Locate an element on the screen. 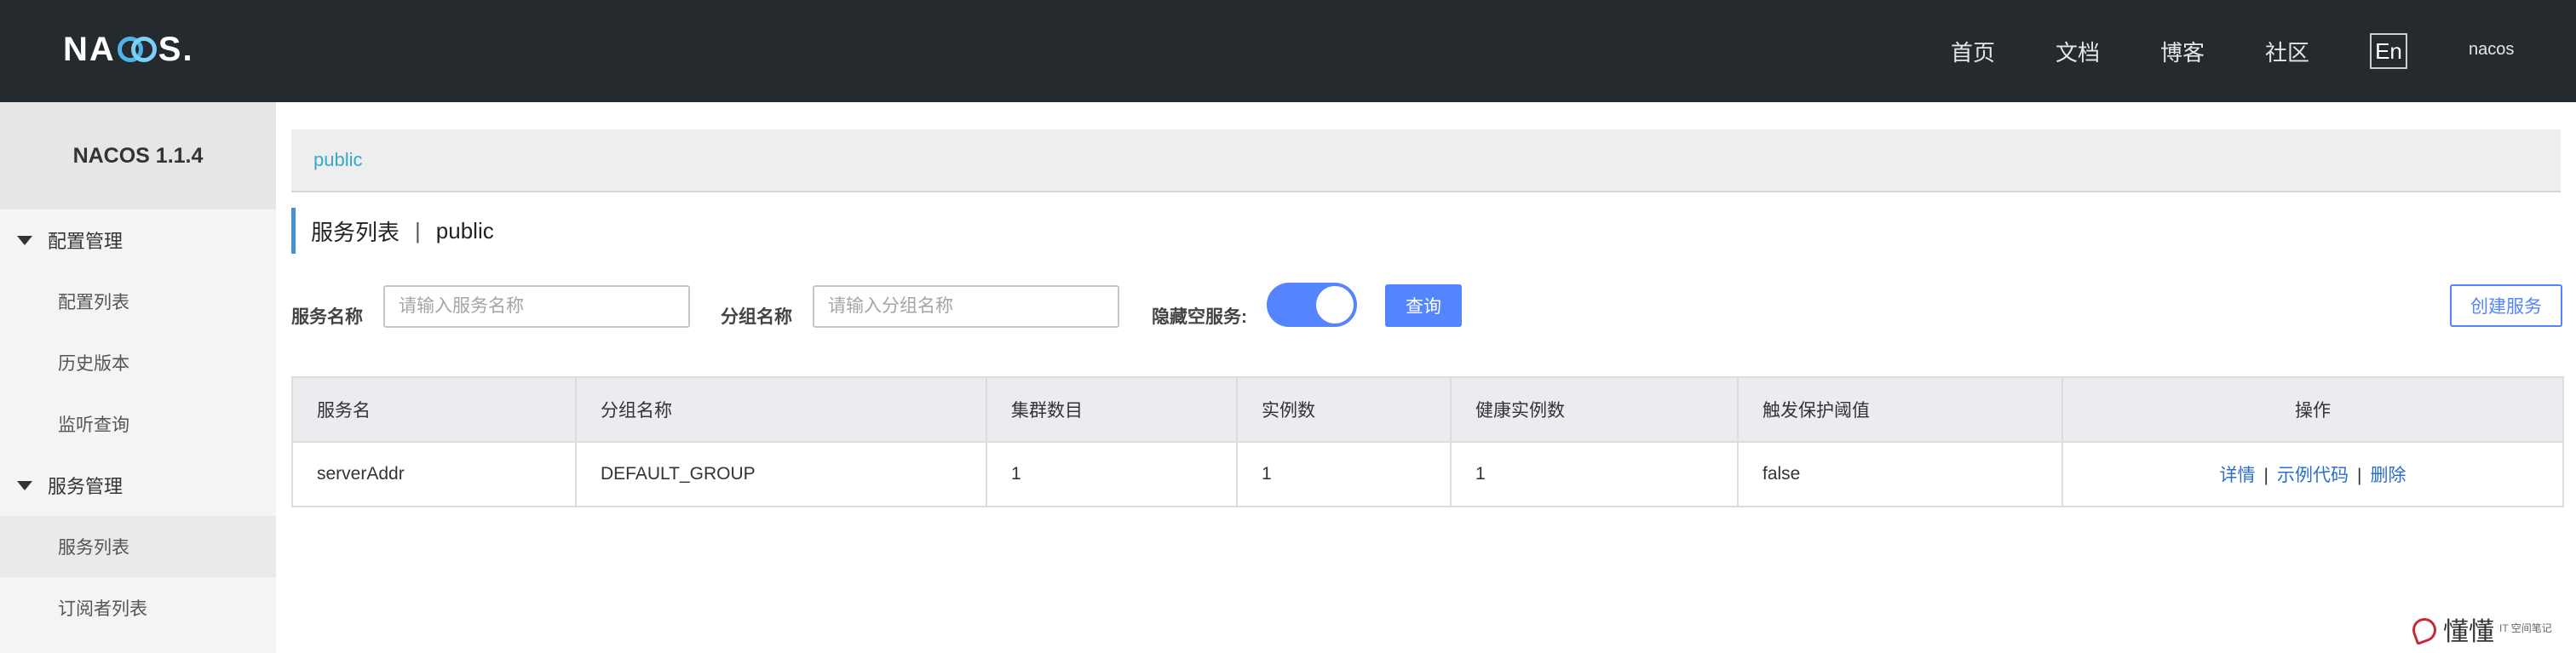 Image resolution: width=2576 pixels, height=653 pixels. sidebar-item-listener-query: 监听查询 is located at coordinates (138, 424).